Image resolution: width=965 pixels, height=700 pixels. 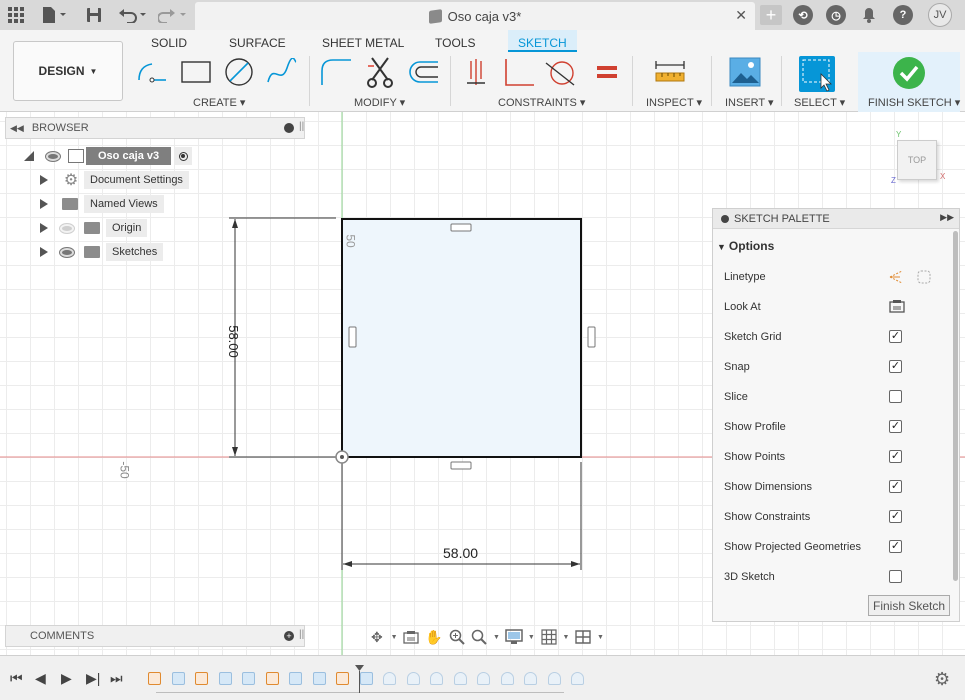 I want to click on browser-root-node: Oso caja v3, so click(x=107, y=156).